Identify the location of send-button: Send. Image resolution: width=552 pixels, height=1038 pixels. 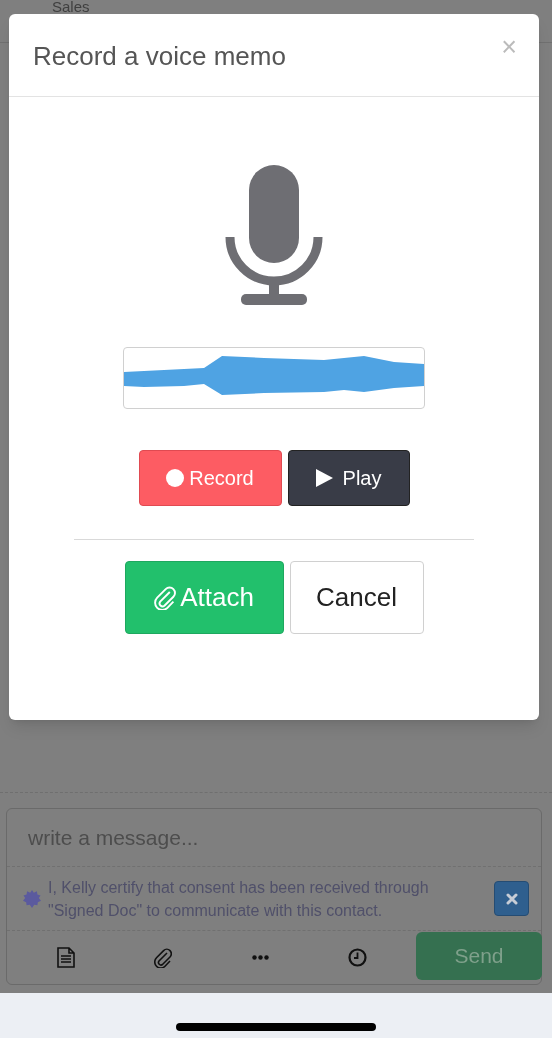
(479, 956).